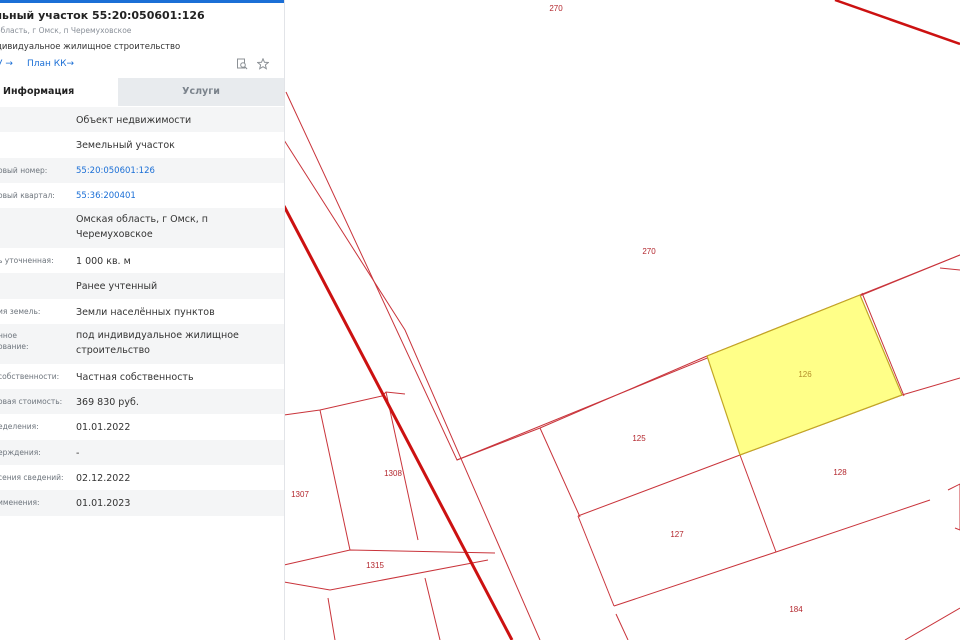  Describe the element at coordinates (117, 286) in the screenshot. I see `row-value: Ранее учтенный` at that location.